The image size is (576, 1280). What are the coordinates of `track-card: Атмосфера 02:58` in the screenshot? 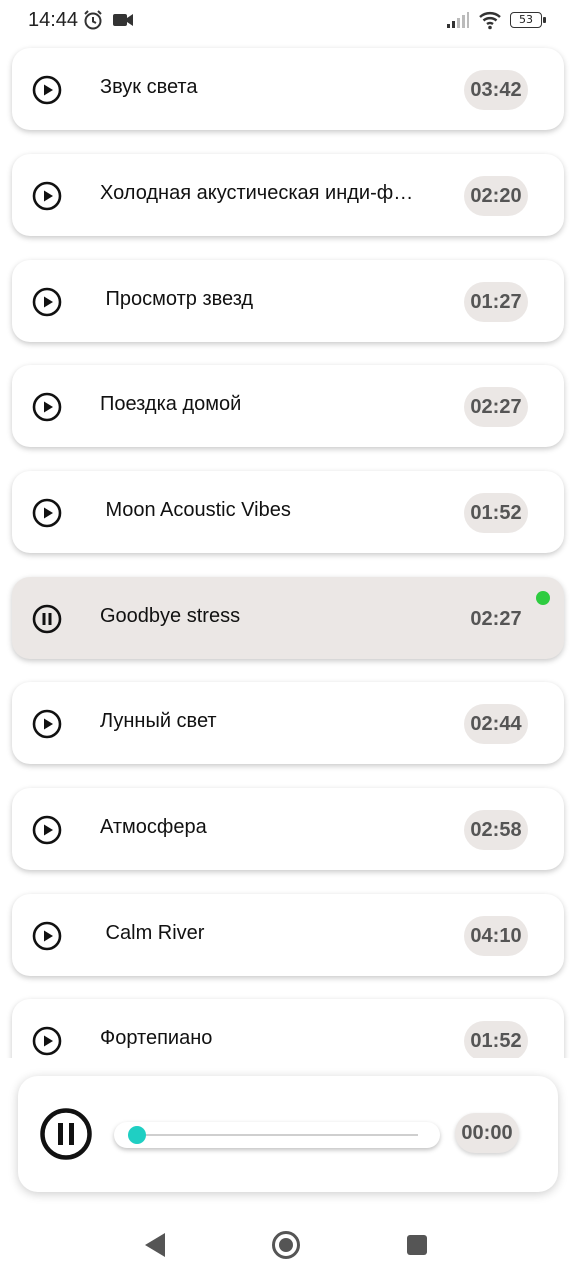 It's located at (288, 829).